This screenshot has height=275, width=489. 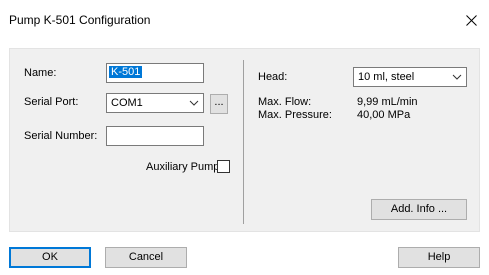 I want to click on name-label: Name:, so click(x=40, y=73).